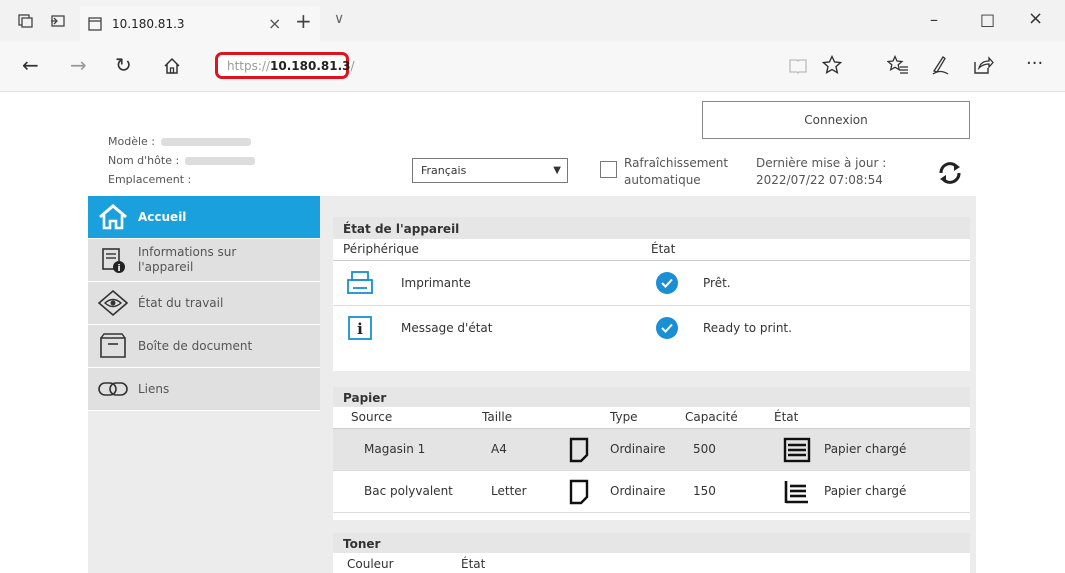 The width and height of the screenshot is (1065, 573). Describe the element at coordinates (181, 302) in the screenshot. I see `sidebar-item-label: État du travail` at that location.